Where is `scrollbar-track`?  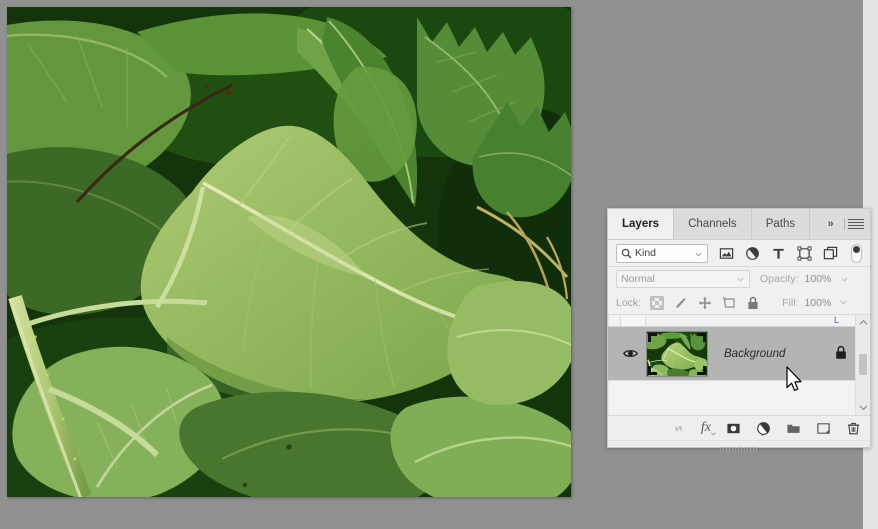 scrollbar-track is located at coordinates (863, 365).